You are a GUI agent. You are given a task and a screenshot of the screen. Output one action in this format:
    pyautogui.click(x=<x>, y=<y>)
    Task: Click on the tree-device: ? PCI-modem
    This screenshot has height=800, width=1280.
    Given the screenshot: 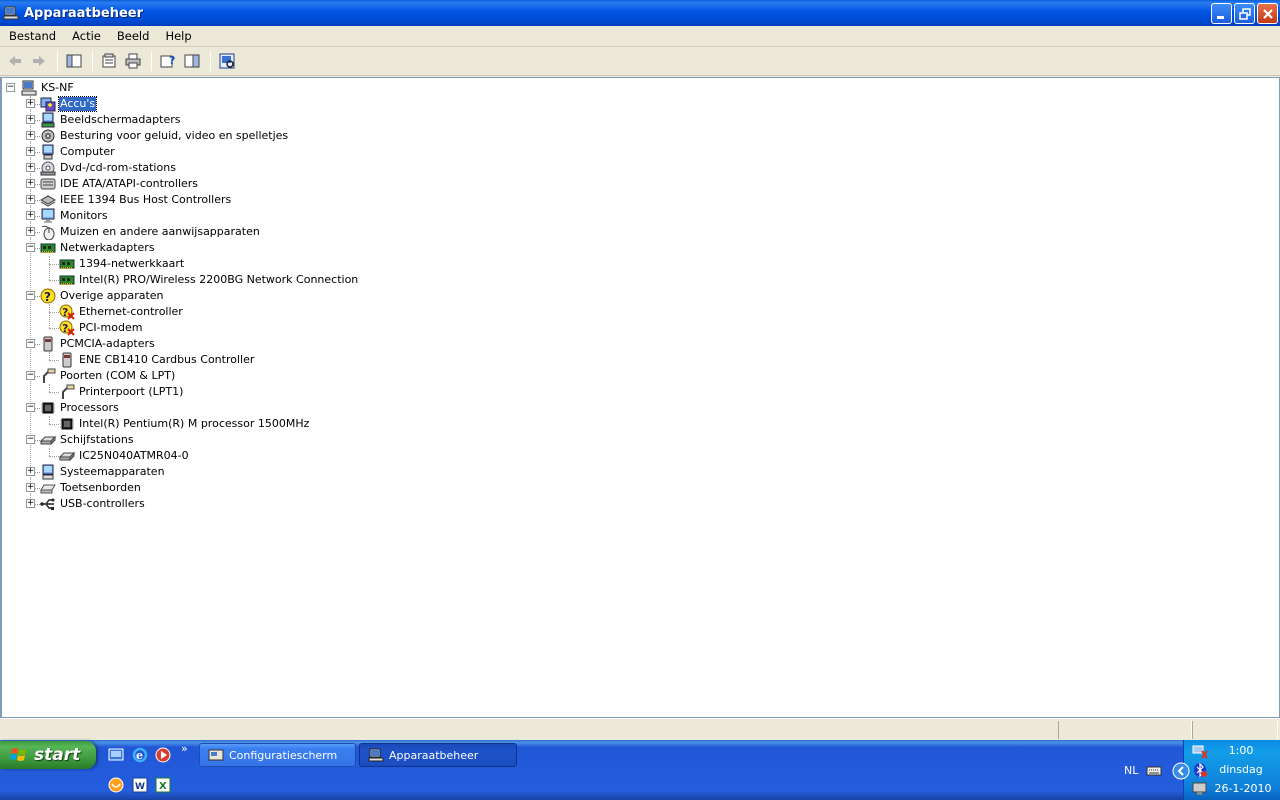 What is the action you would take?
    pyautogui.click(x=101, y=328)
    